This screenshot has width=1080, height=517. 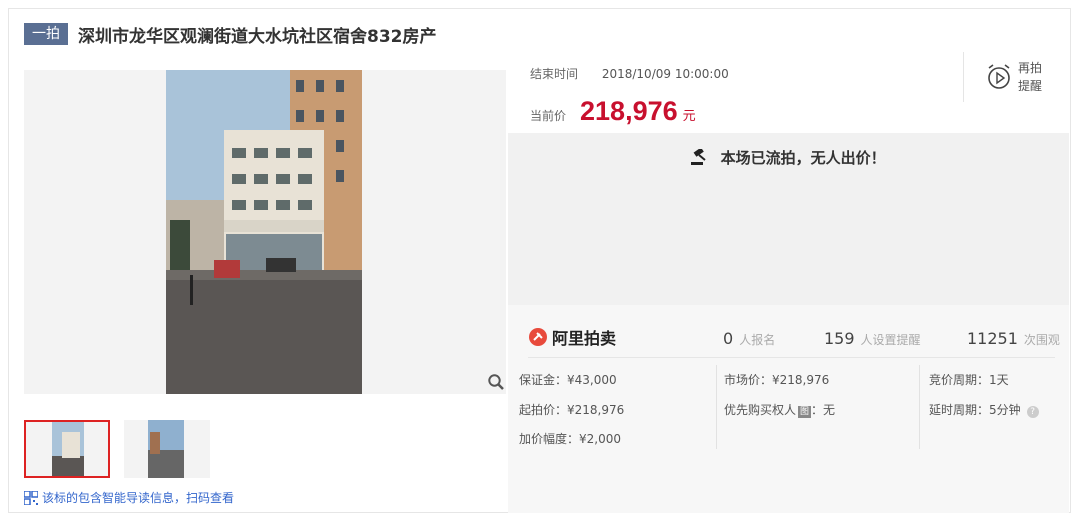 I want to click on end-time-row: 结束时间 2018/10/09 10:00:00, so click(x=629, y=73).